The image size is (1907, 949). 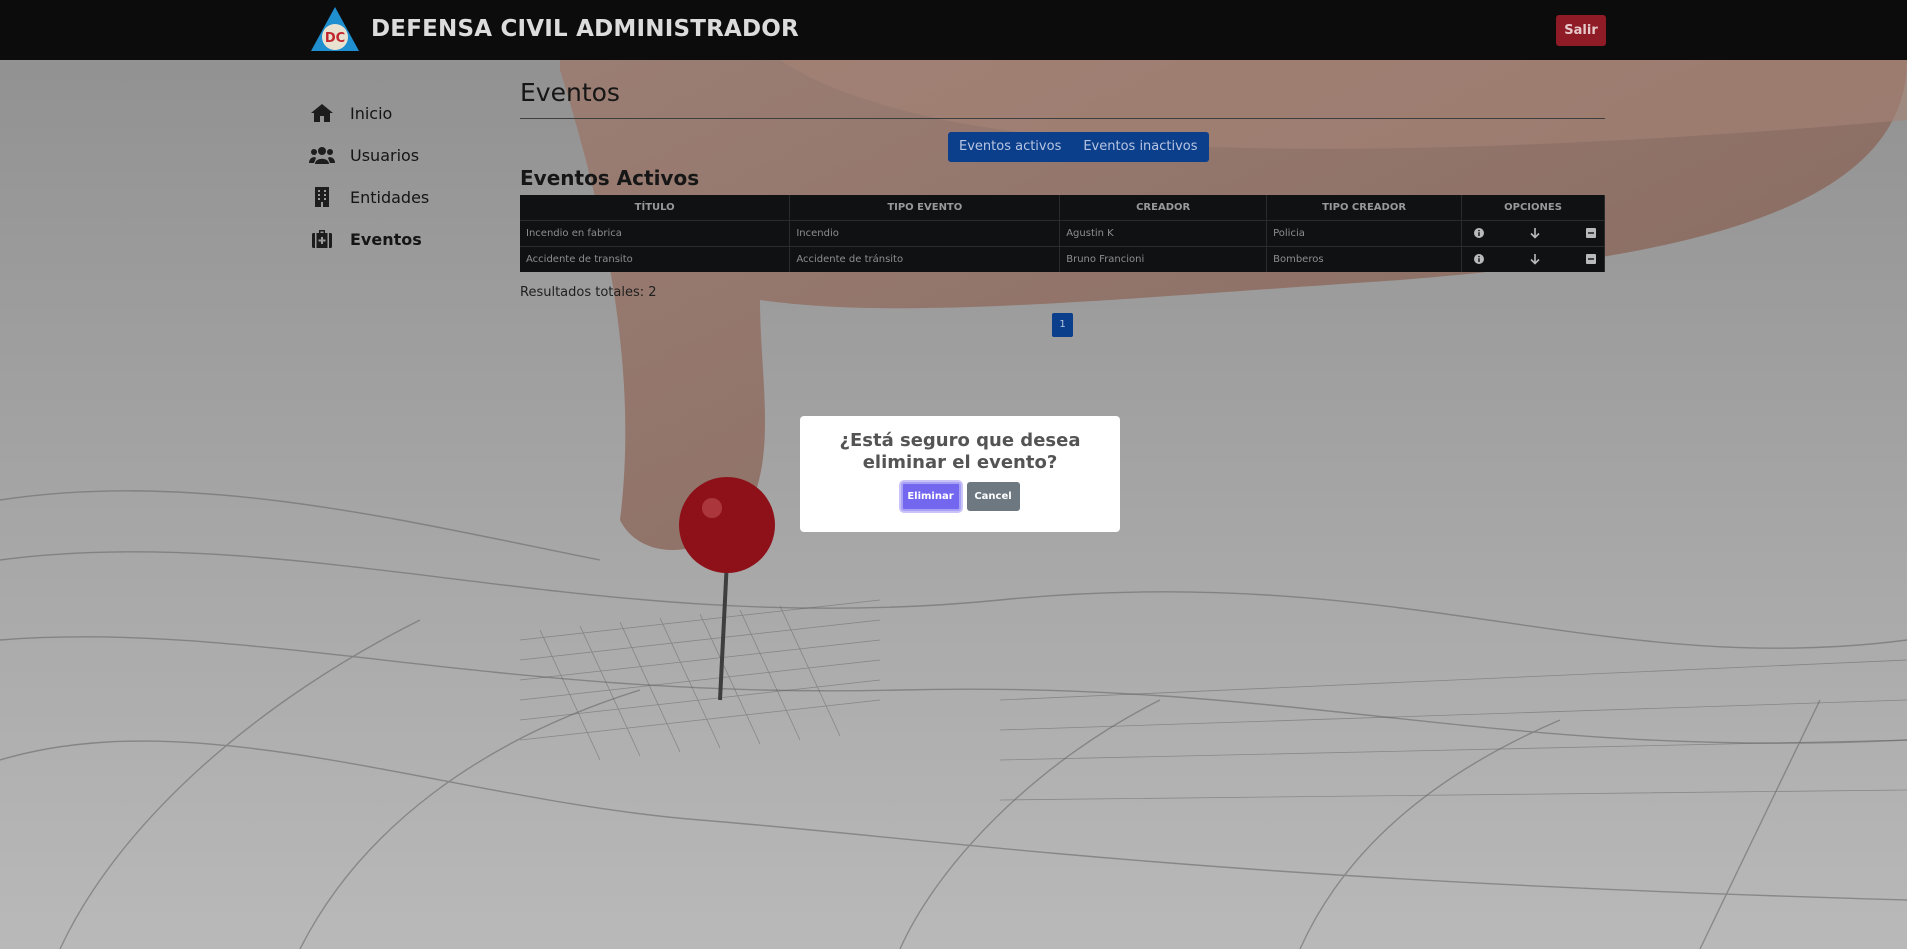 I want to click on logout-button: Salir, so click(x=1581, y=30).